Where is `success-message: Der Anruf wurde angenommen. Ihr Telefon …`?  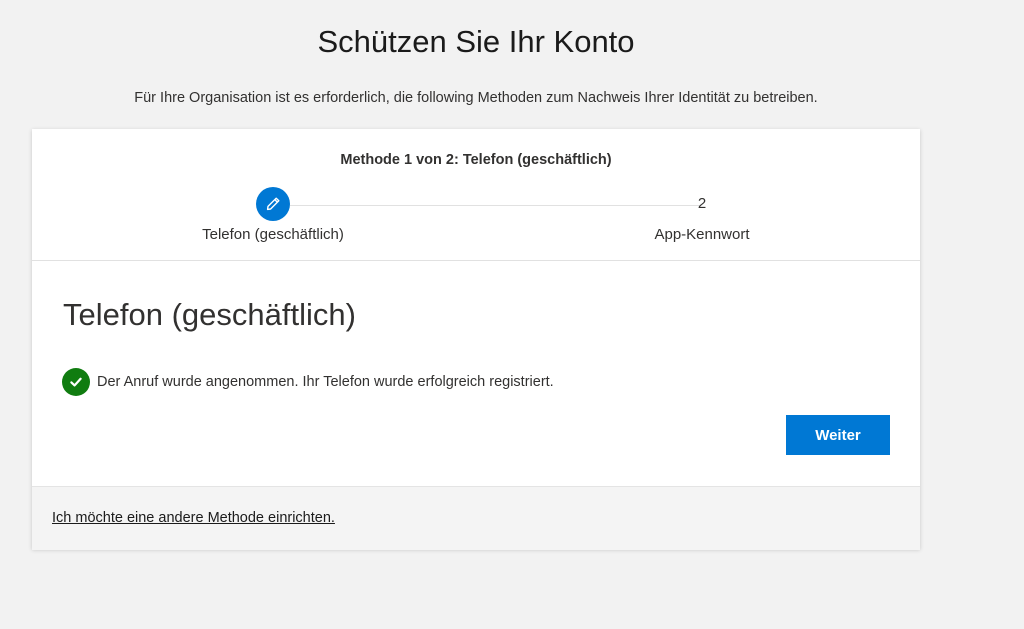
success-message: Der Anruf wurde angenommen. Ihr Telefon … is located at coordinates (308, 382).